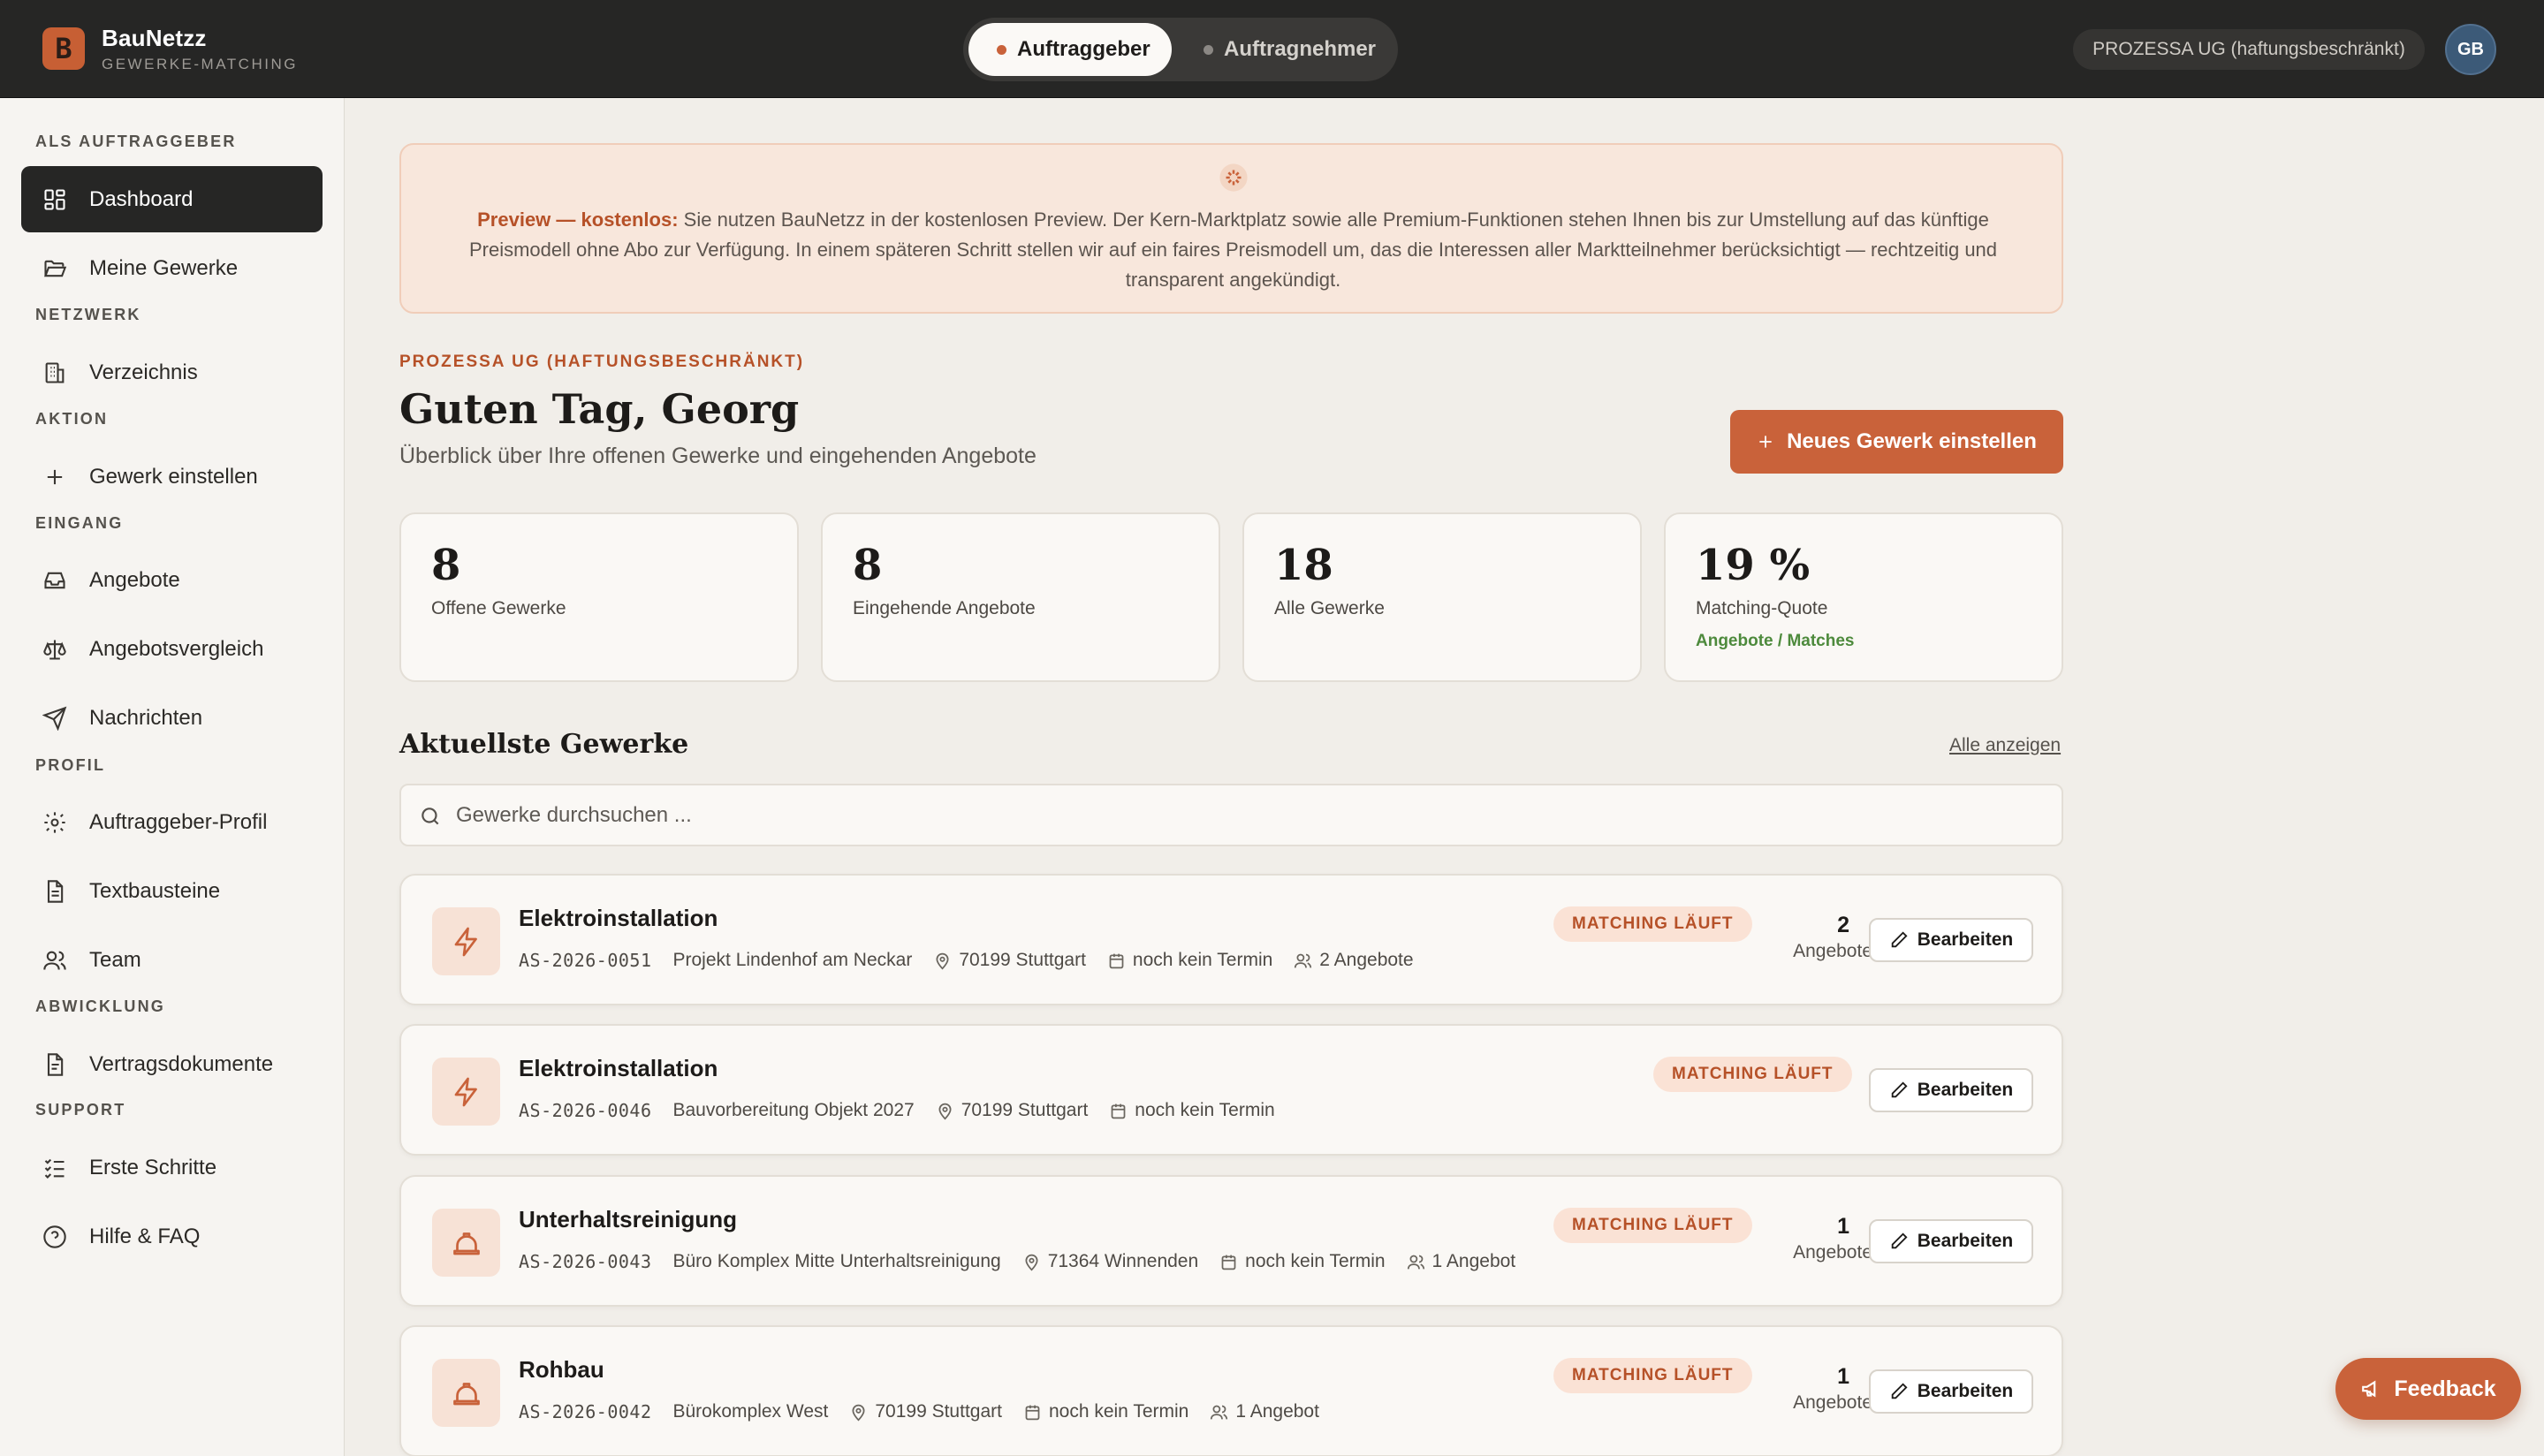  I want to click on map-pin-icon, so click(1031, 1262).